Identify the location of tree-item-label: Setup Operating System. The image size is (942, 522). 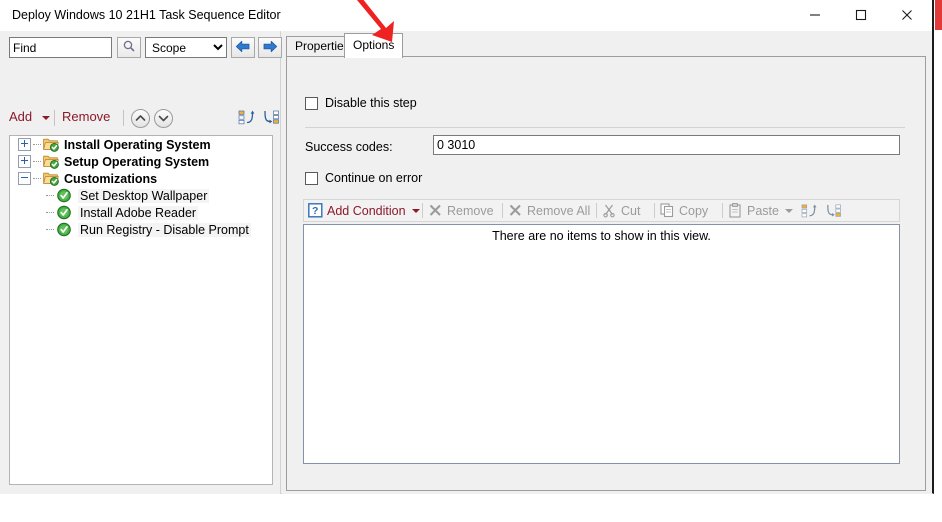
(137, 161).